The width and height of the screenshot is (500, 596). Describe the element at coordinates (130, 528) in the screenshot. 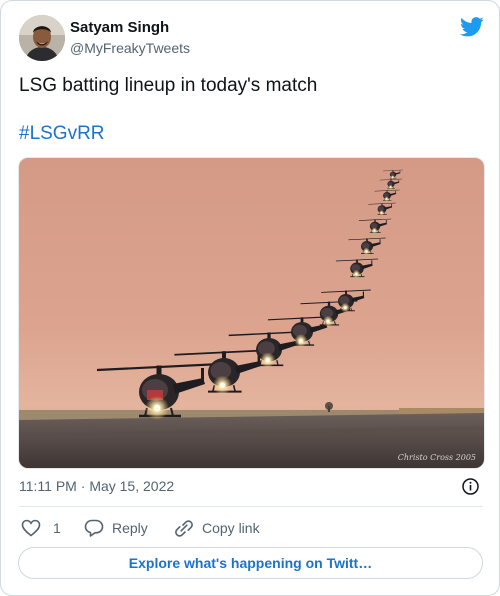

I see `reply-label: Reply` at that location.